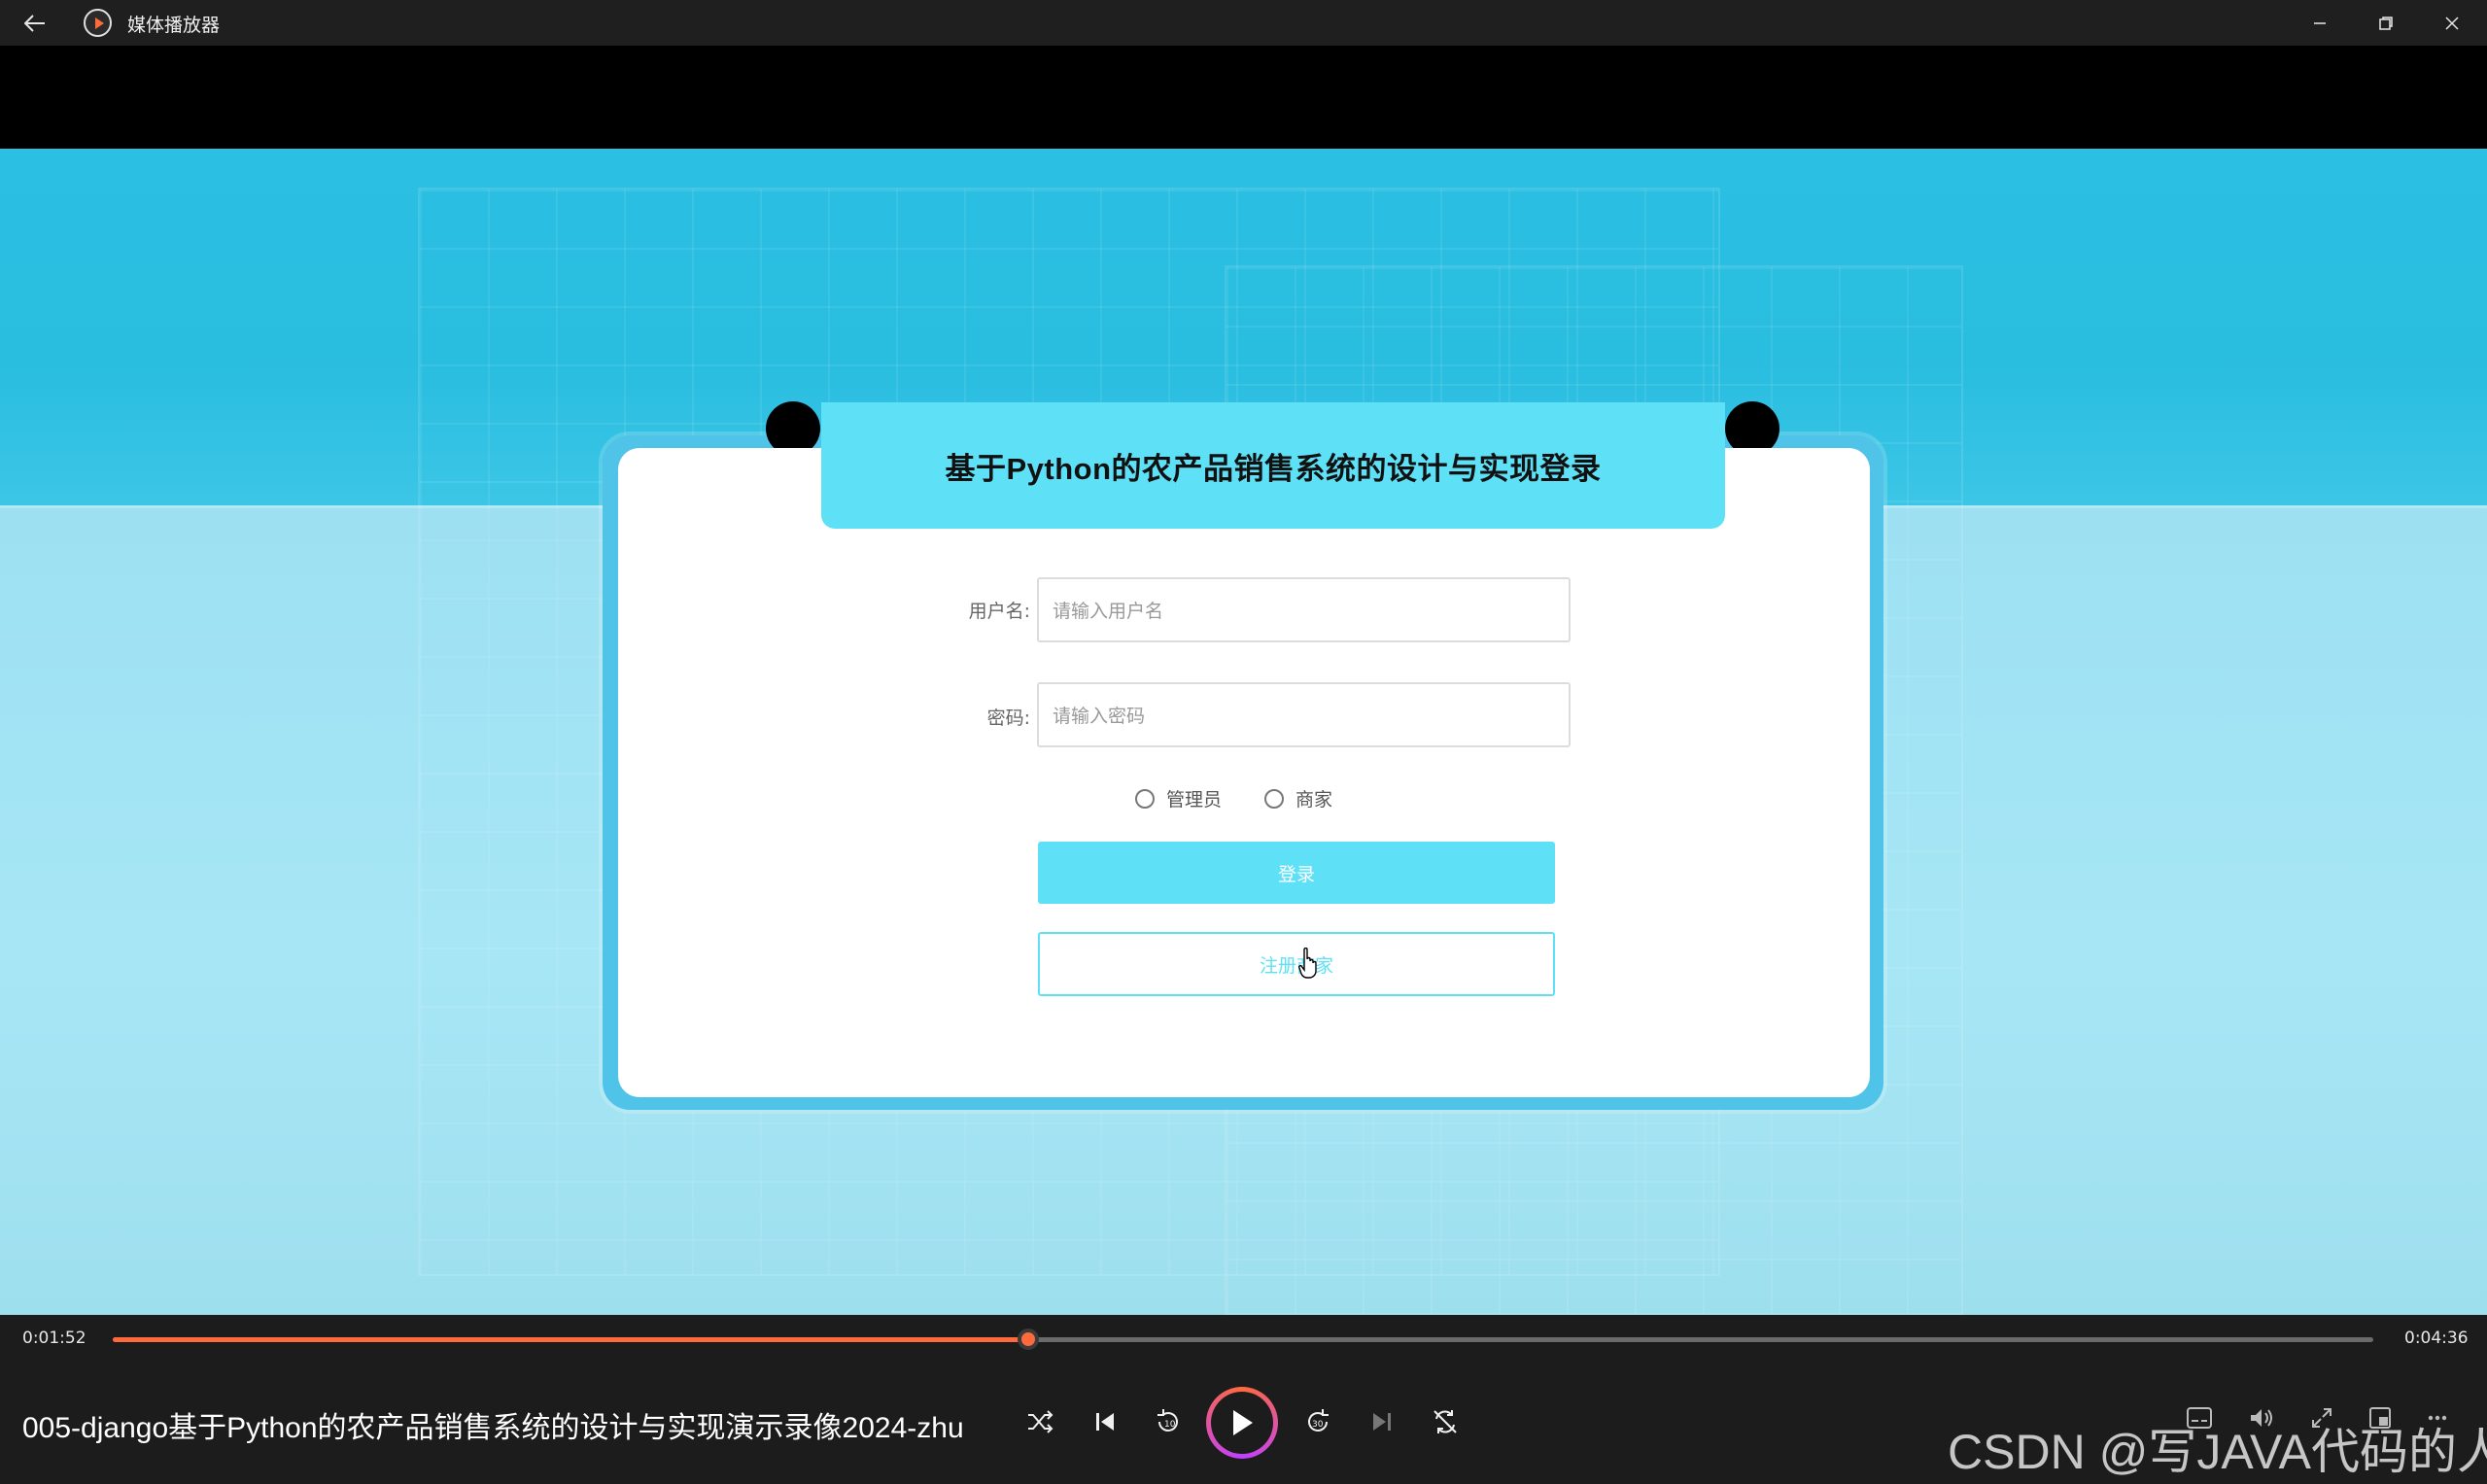 This screenshot has height=1484, width=2487. What do you see at coordinates (1170, 1425) in the screenshot?
I see `svg-text: 10` at bounding box center [1170, 1425].